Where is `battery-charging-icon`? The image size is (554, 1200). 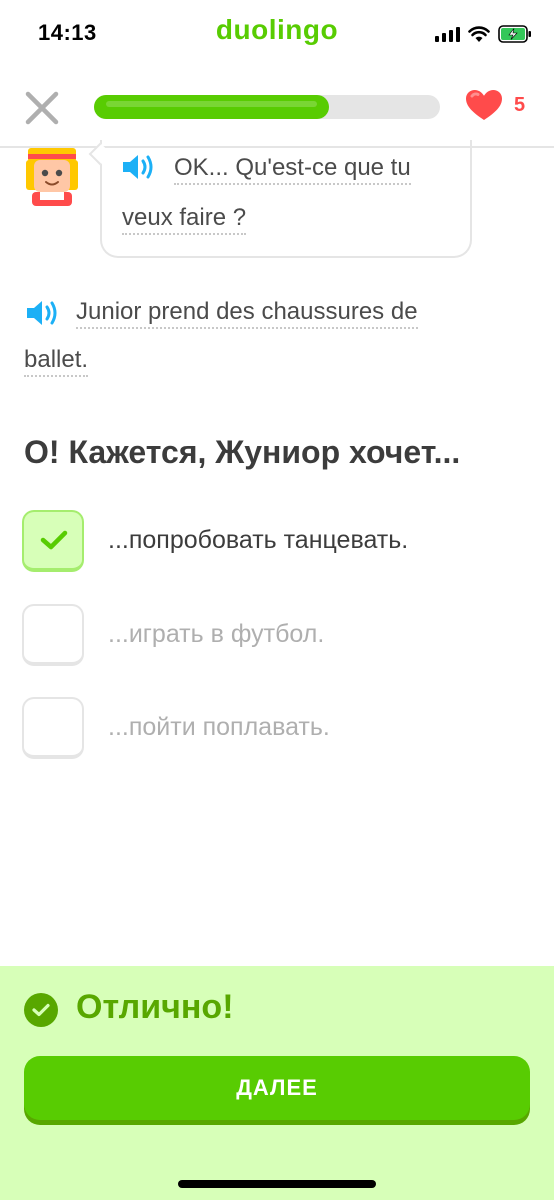
battery-charging-icon is located at coordinates (514, 34).